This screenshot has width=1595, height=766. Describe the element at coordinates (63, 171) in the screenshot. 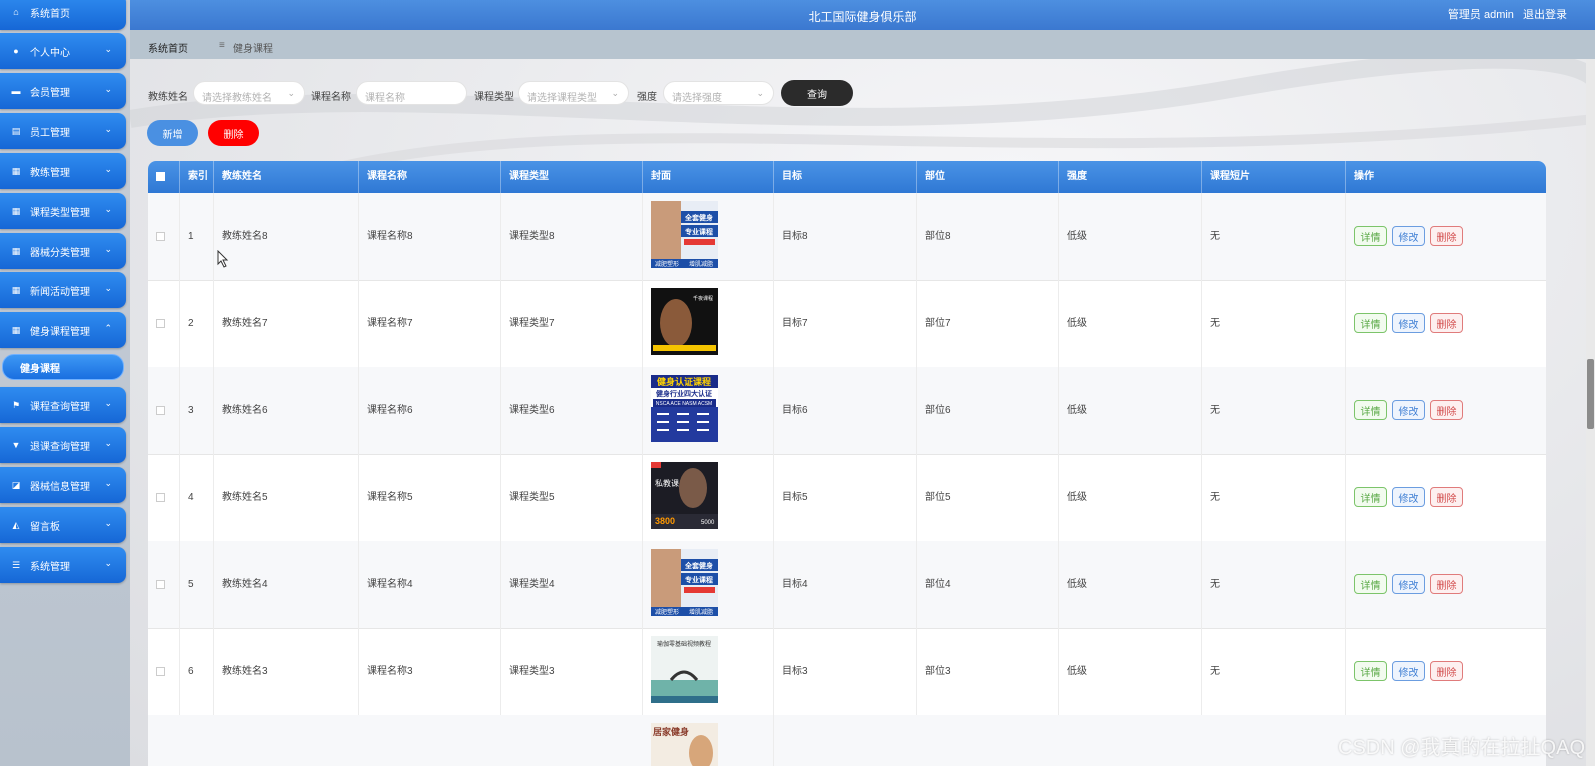

I see `sidebar-item-coaches: ▦ 教练管理 ⌄` at that location.